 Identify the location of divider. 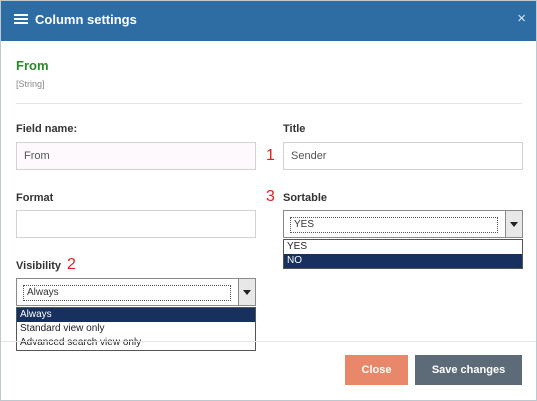
(269, 103).